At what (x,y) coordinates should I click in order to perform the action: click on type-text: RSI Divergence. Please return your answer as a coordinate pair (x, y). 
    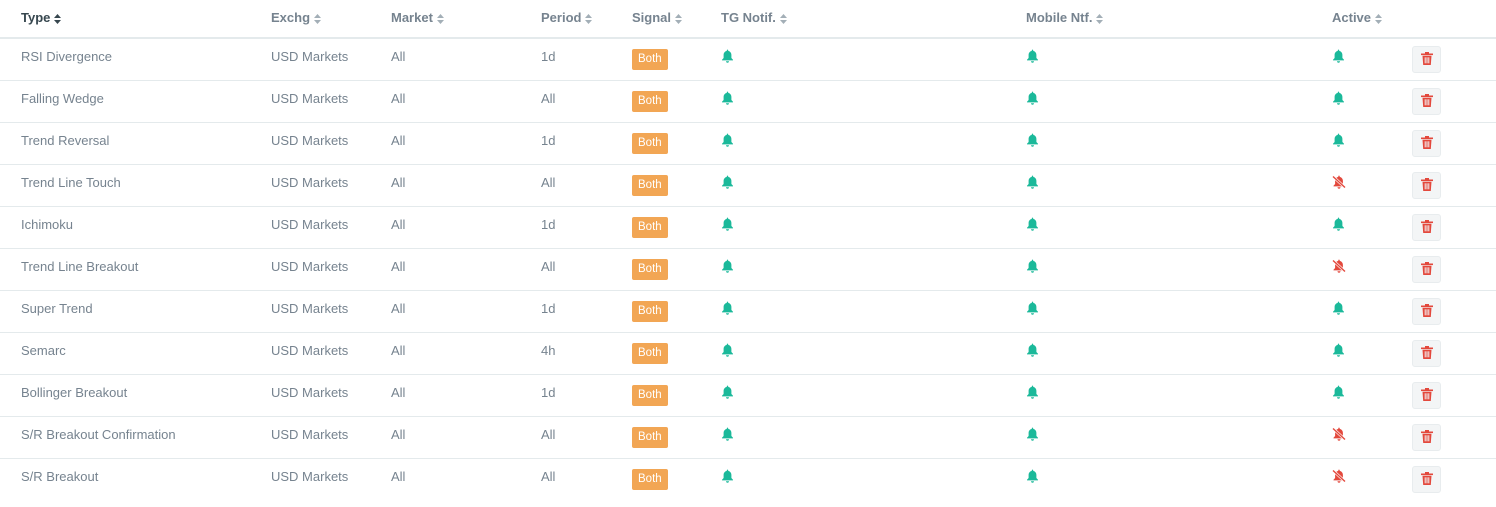
    Looking at the image, I should click on (67, 56).